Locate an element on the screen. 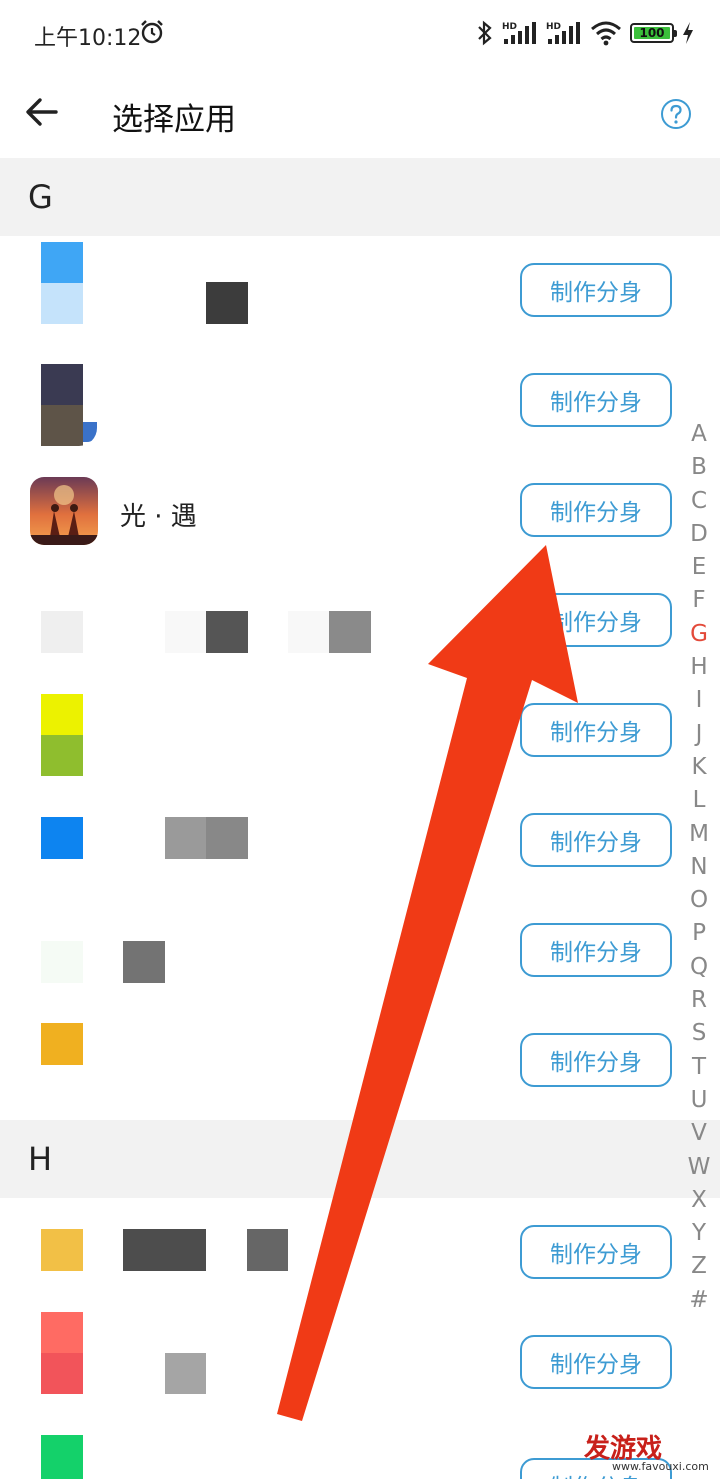 This screenshot has height=1479, width=720. section-letter: H is located at coordinates (40, 1159).